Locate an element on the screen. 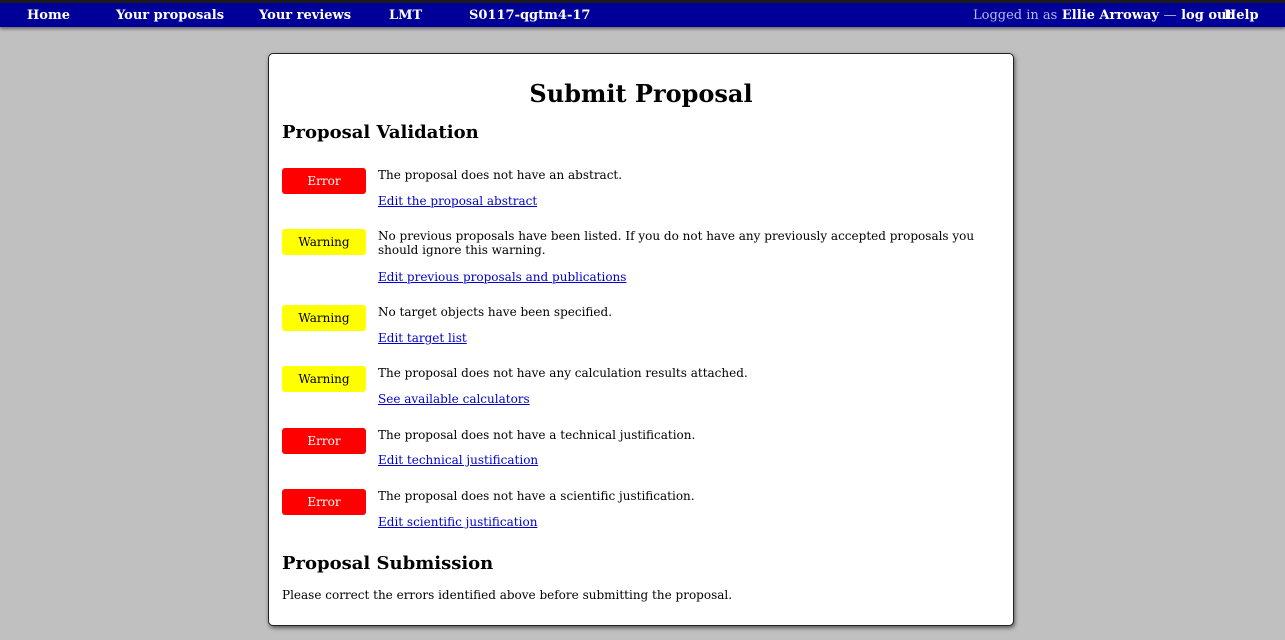 The height and width of the screenshot is (640, 1285). page-title: Submit Proposal is located at coordinates (641, 93).